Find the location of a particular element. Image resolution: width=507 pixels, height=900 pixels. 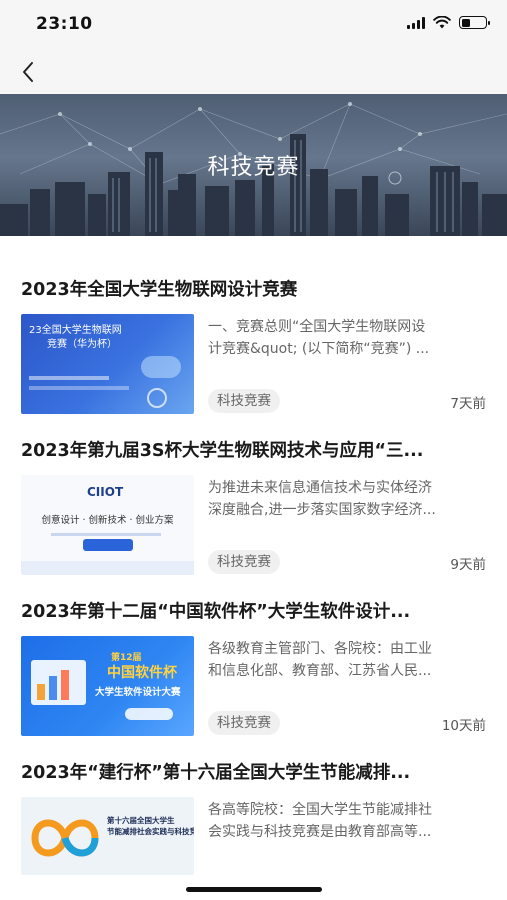

summary-line: 各级教育主管部门、各院校：由工业 is located at coordinates (320, 649).